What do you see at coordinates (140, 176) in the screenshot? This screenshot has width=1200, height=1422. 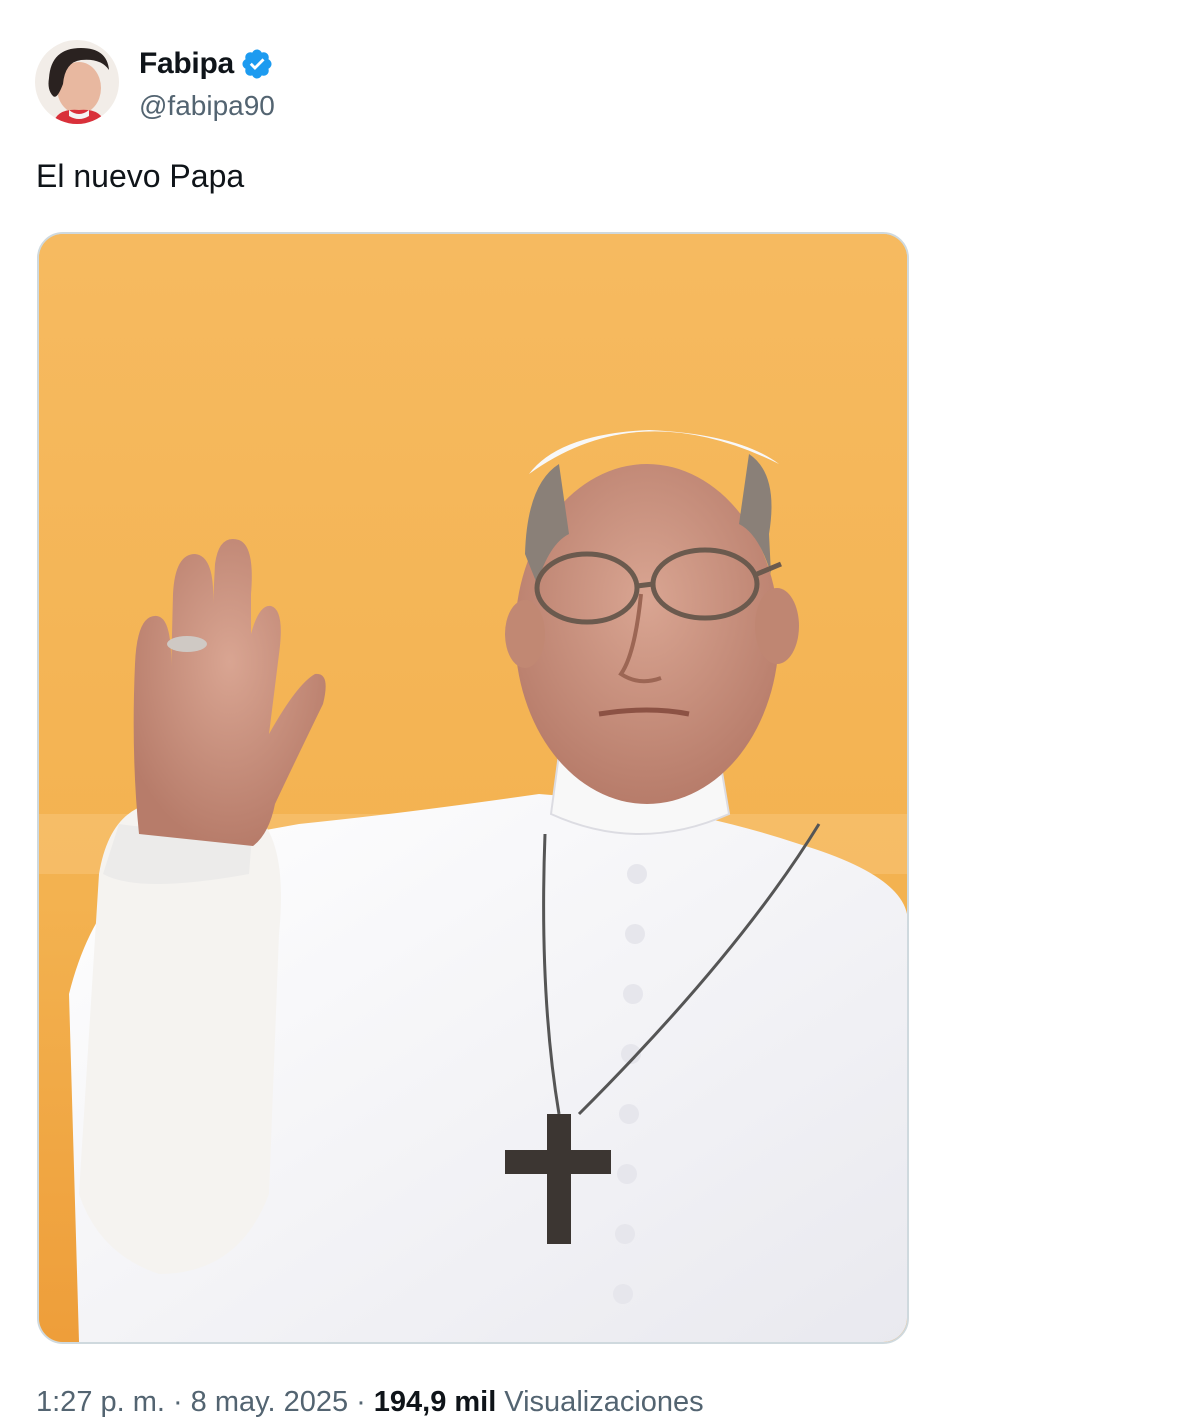 I see `tweet-text: El nuevo Papa` at bounding box center [140, 176].